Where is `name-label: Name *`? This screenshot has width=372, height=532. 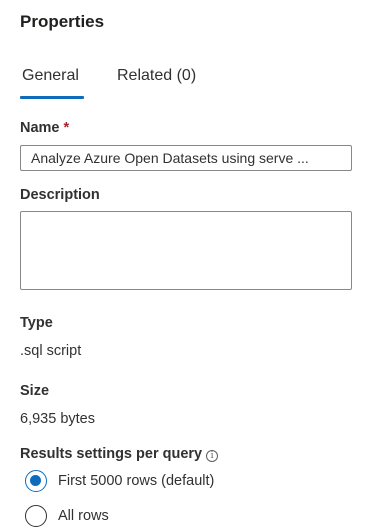
name-label: Name * is located at coordinates (44, 128).